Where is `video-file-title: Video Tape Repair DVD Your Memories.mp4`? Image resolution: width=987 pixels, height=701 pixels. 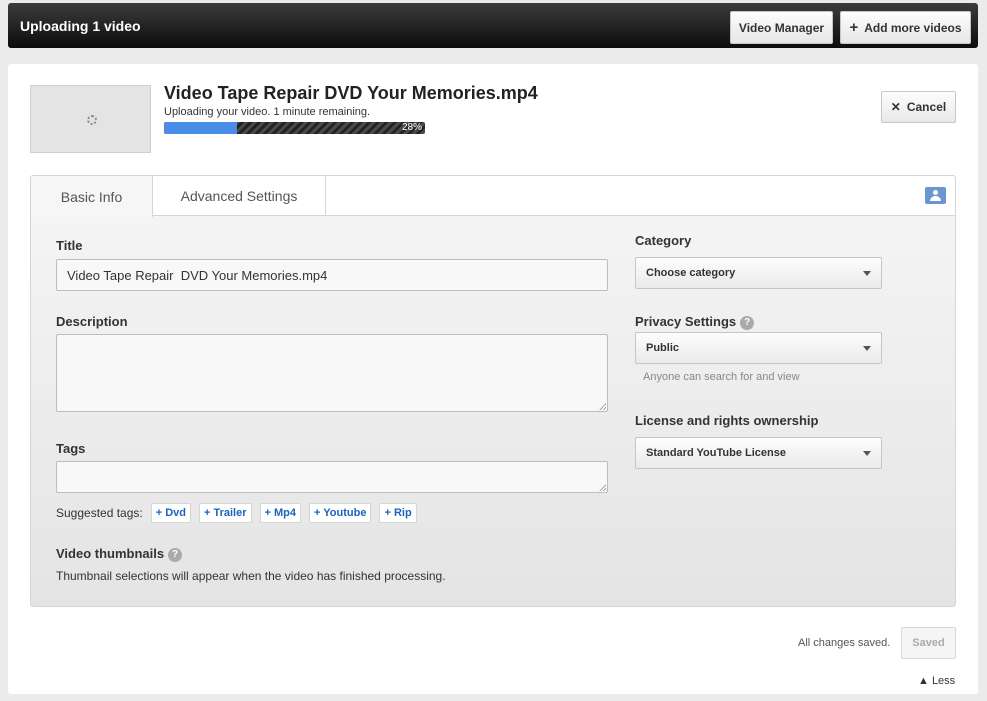 video-file-title: Video Tape Repair DVD Your Memories.mp4 is located at coordinates (351, 93).